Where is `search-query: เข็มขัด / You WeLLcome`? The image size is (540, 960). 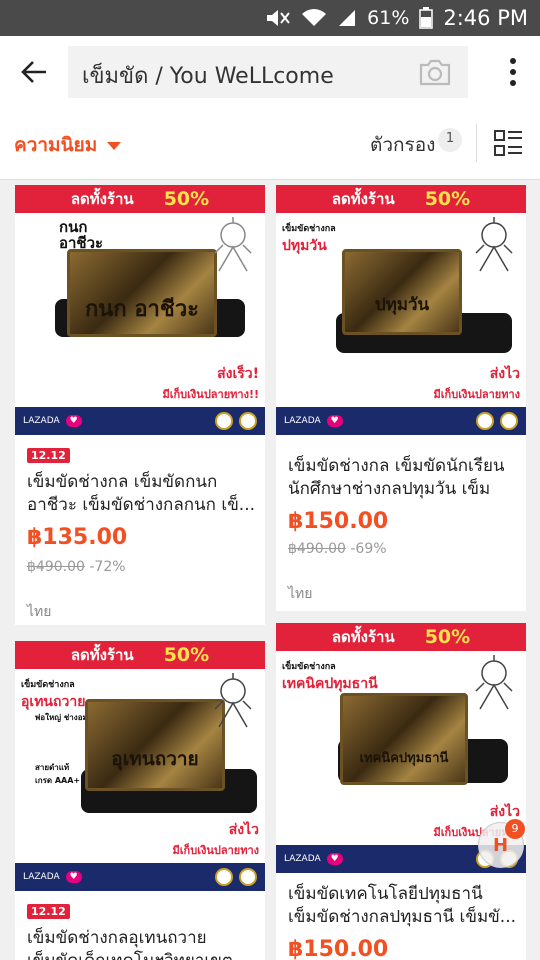 search-query: เข็มขัด / You WeLLcome is located at coordinates (208, 76).